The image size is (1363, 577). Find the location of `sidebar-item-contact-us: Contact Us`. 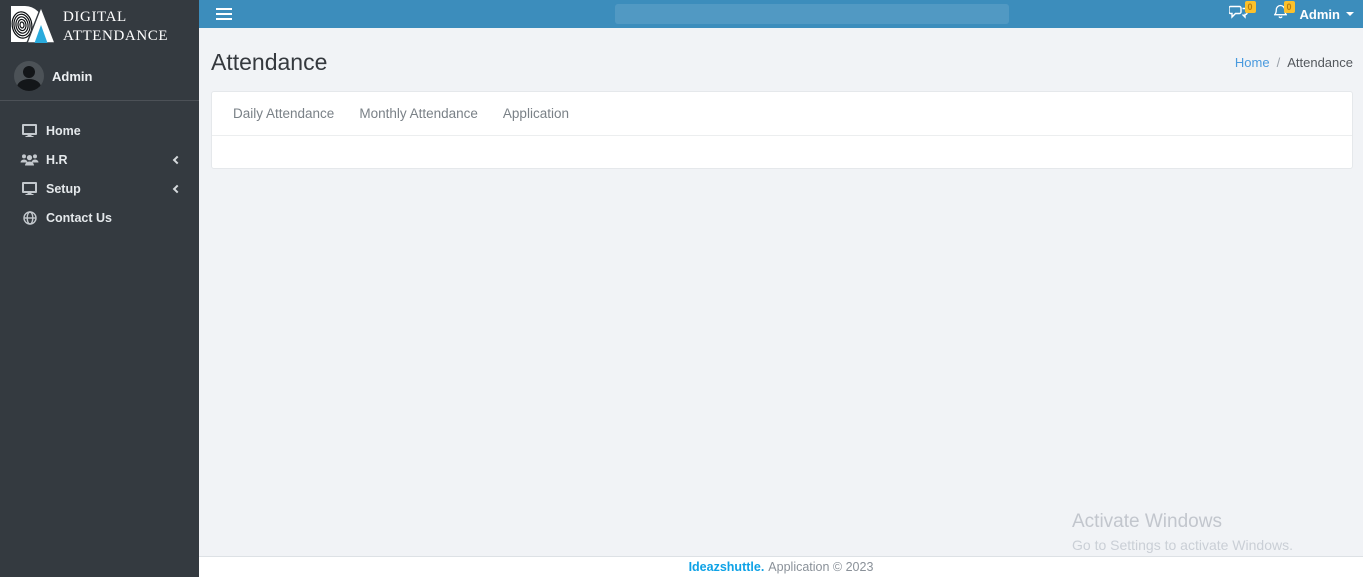

sidebar-item-contact-us: Contact Us is located at coordinates (99, 217).